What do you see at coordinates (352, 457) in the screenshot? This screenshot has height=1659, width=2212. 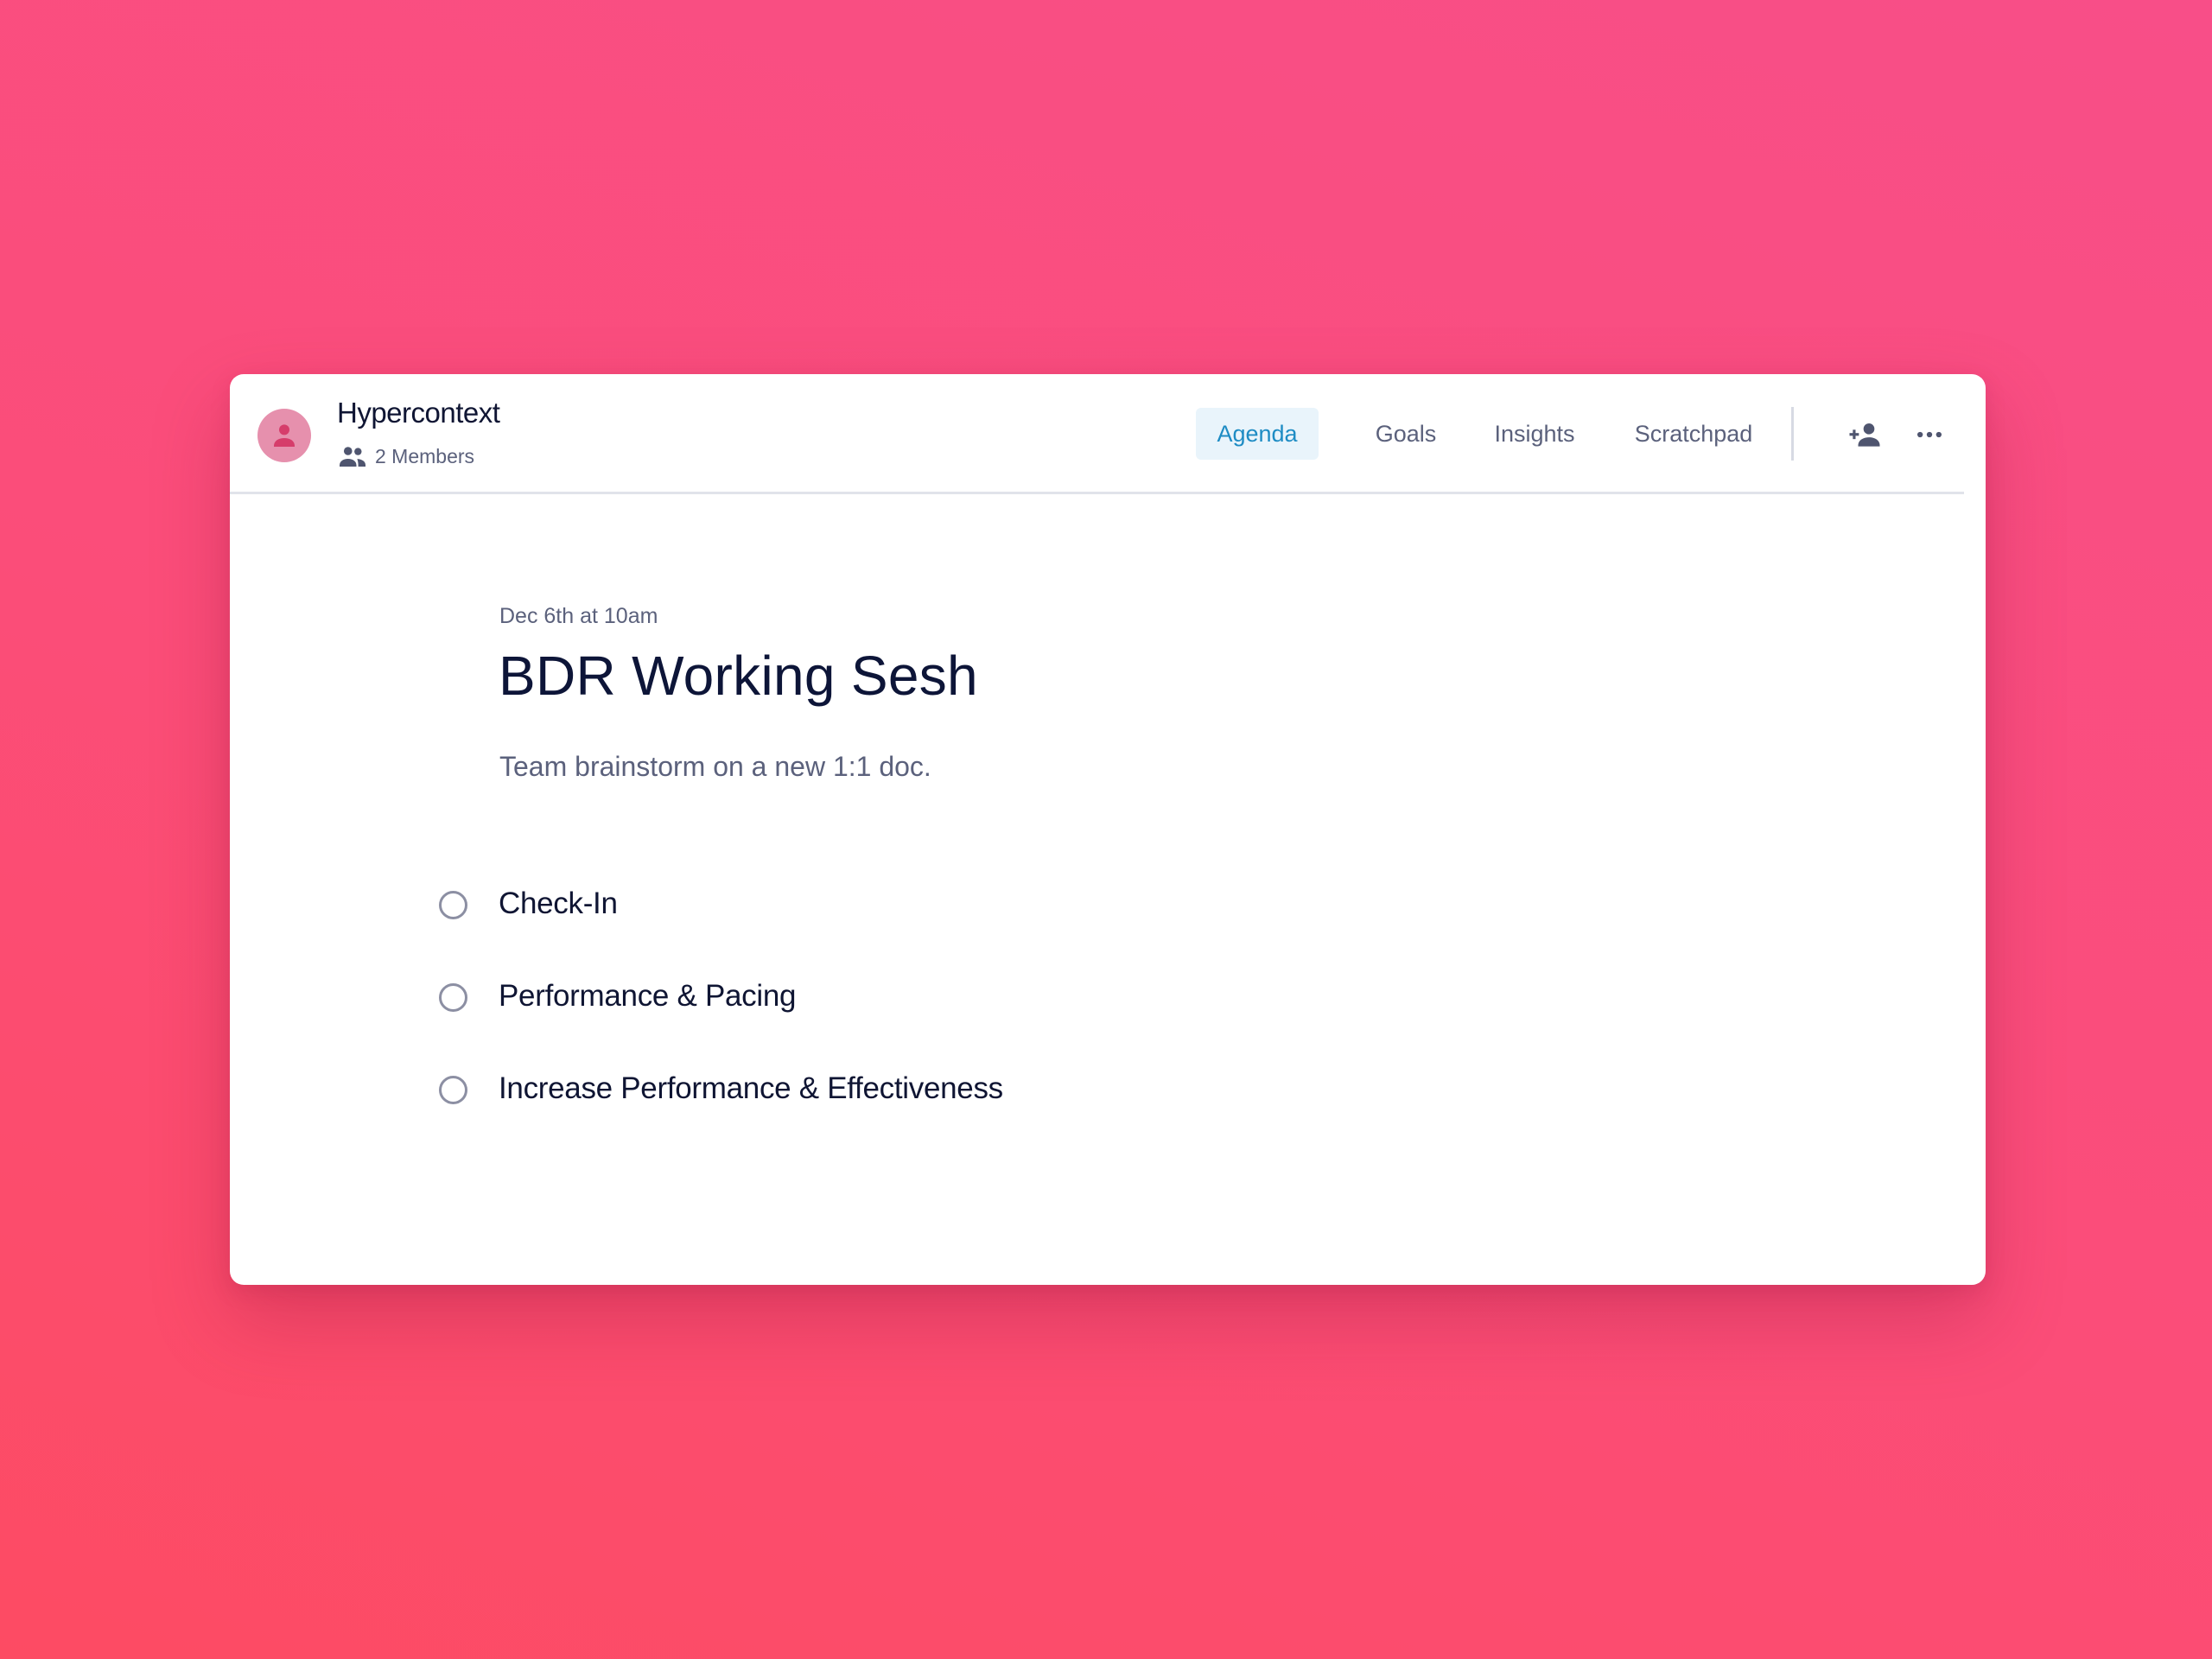 I see `people-icon` at bounding box center [352, 457].